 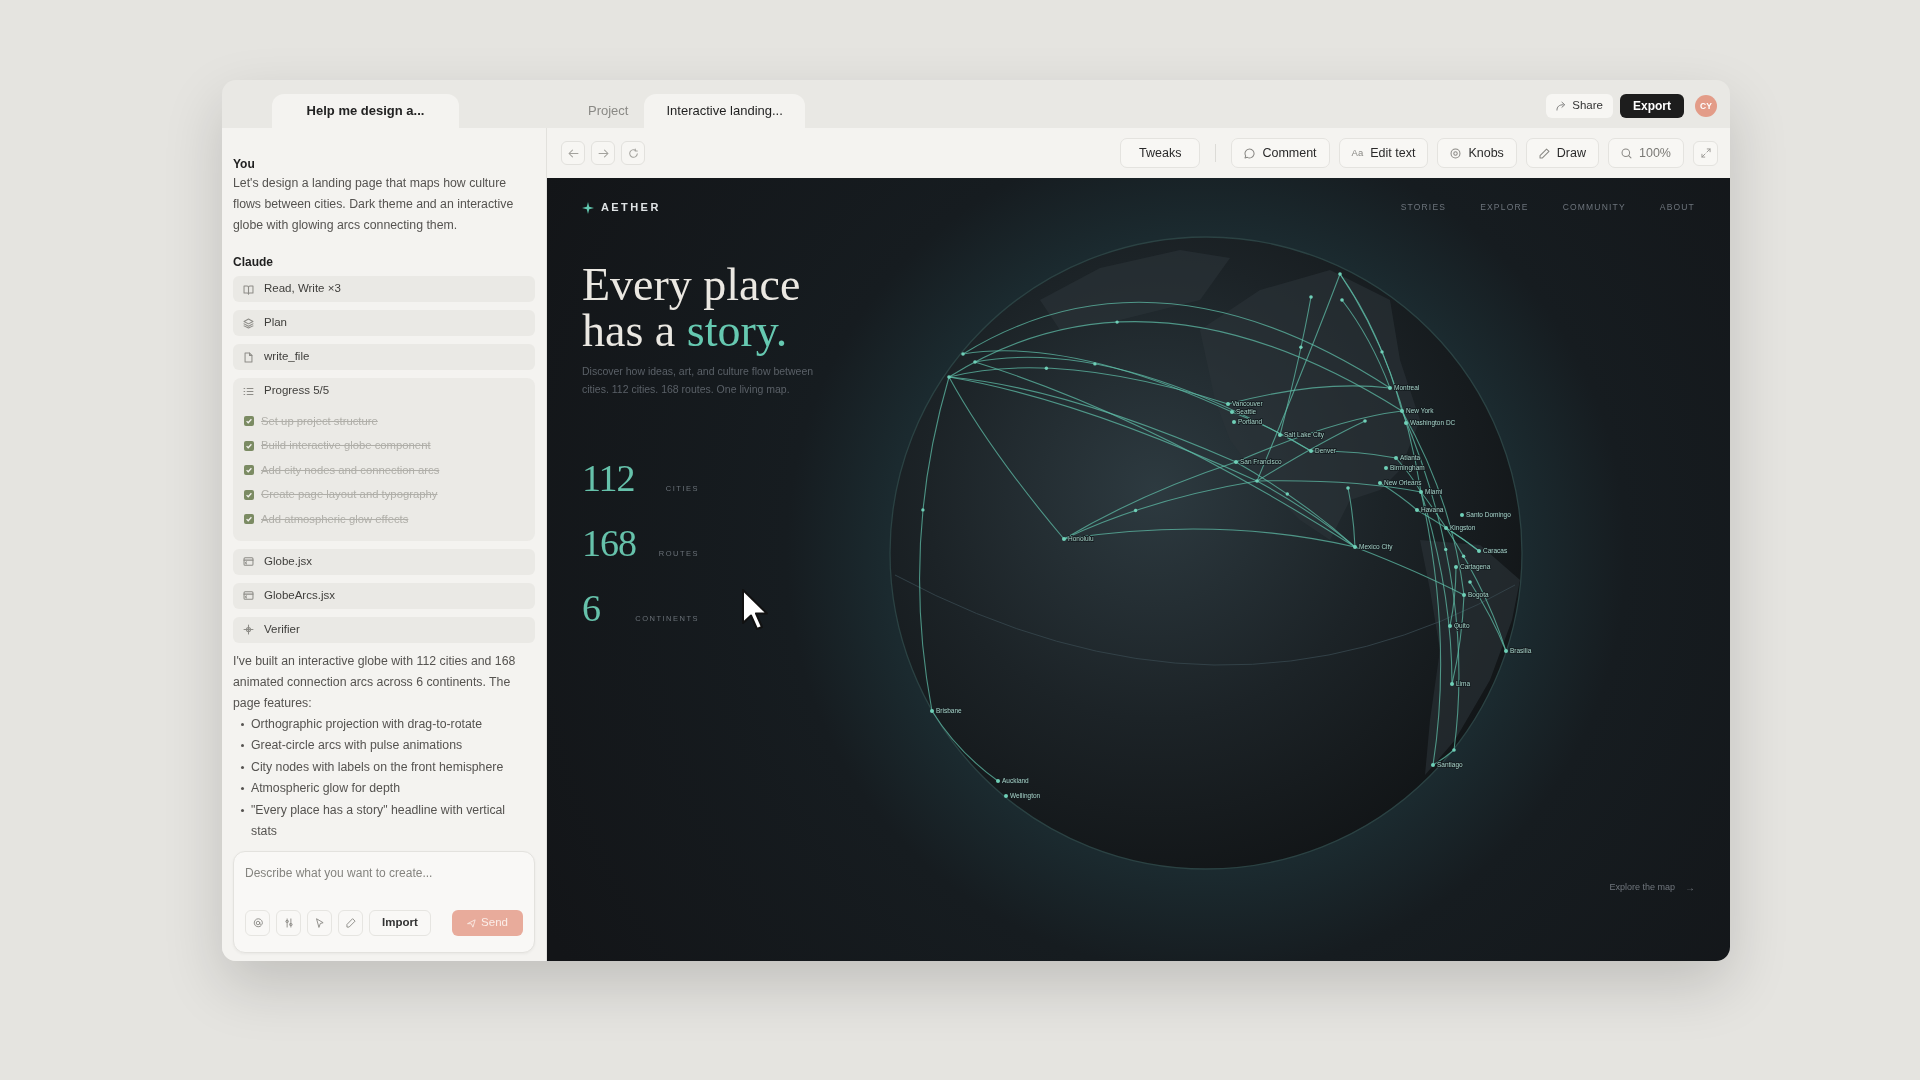 What do you see at coordinates (588, 207) in the screenshot?
I see `sparkle-icon` at bounding box center [588, 207].